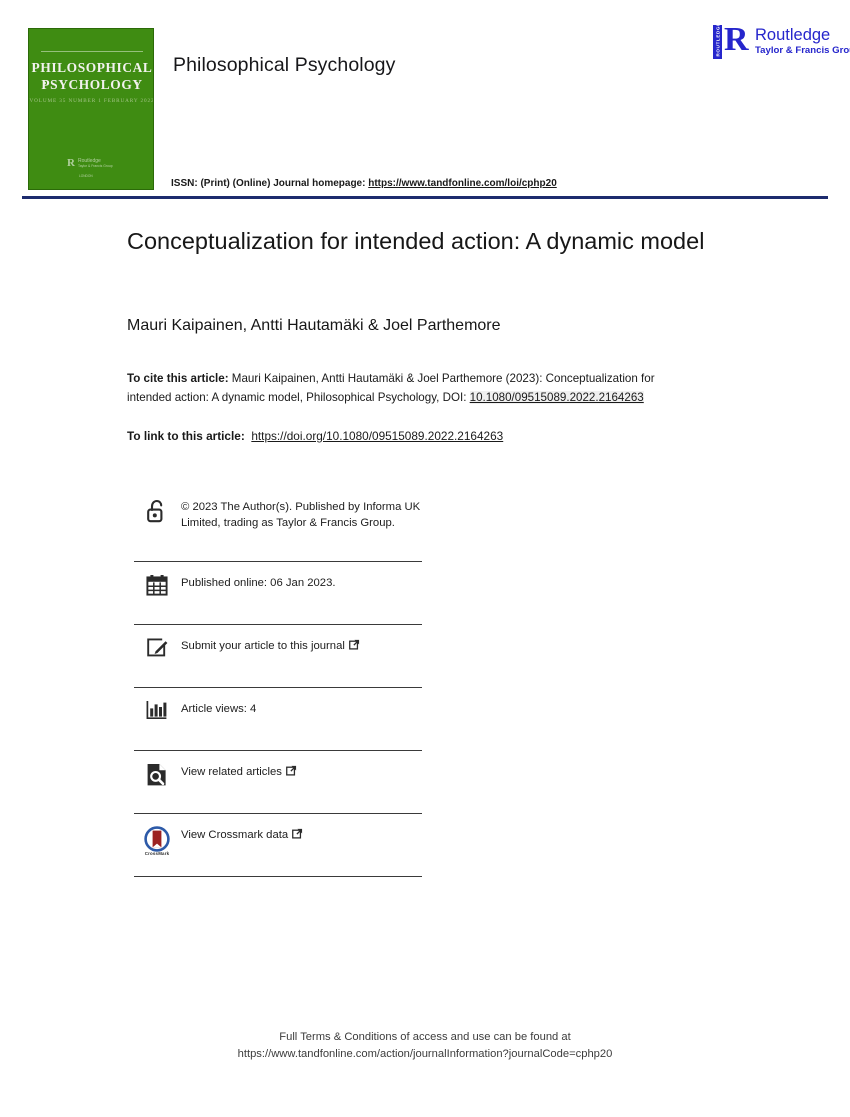  I want to click on header-divider, so click(425, 197).